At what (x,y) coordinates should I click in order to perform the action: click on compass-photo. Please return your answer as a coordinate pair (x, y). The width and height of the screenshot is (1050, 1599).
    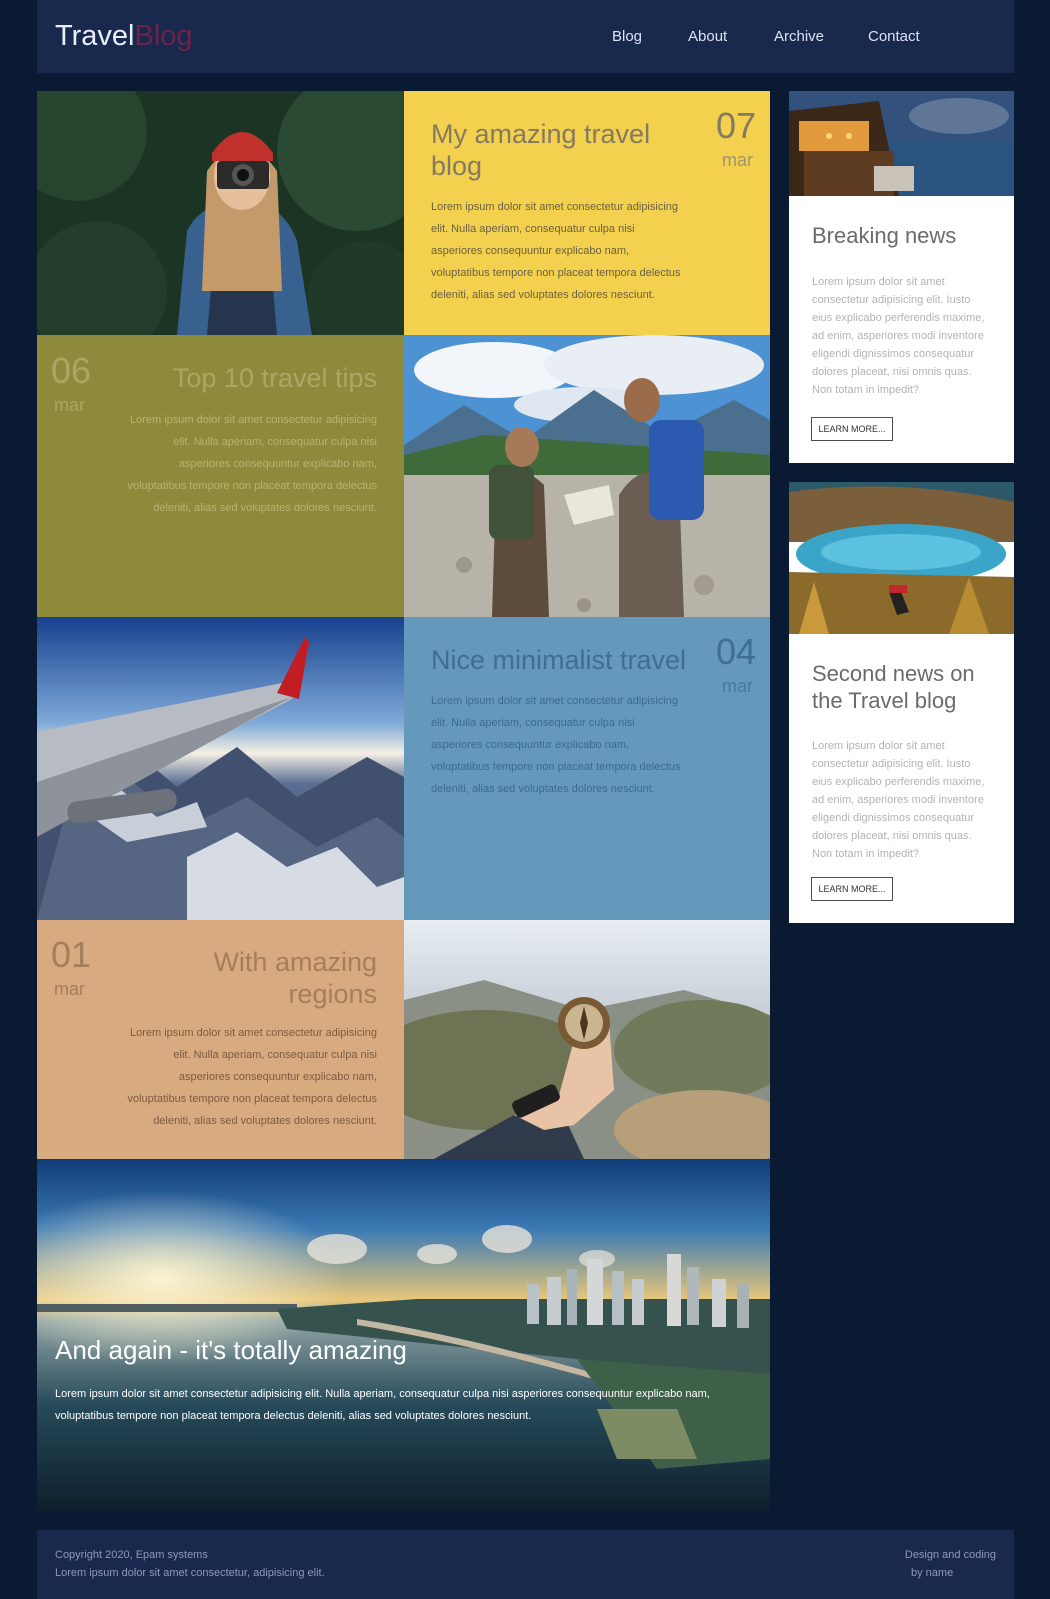
    Looking at the image, I should click on (587, 1039).